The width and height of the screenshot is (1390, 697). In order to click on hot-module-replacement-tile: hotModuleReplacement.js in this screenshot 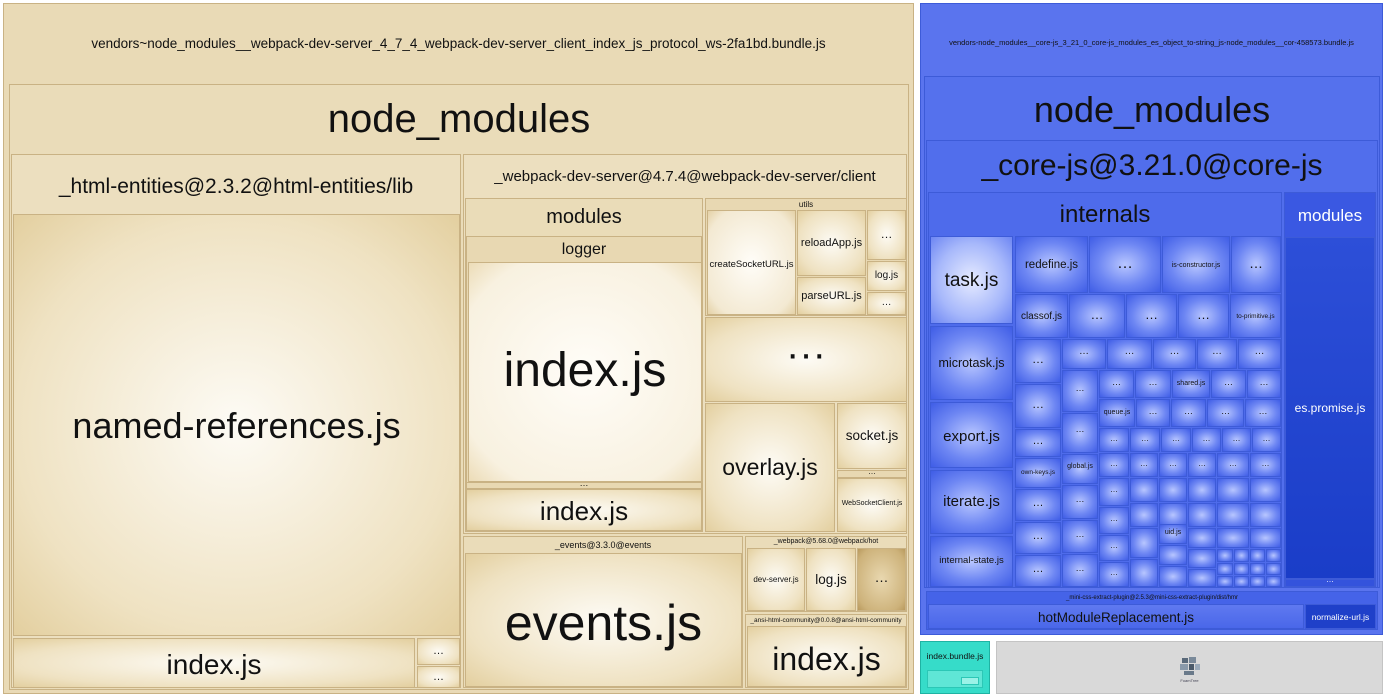, I will do `click(1116, 616)`.